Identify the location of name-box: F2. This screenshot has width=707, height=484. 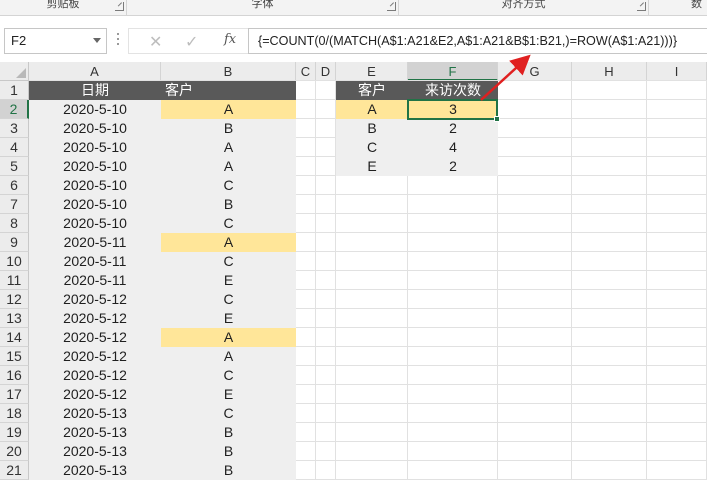
(55, 41).